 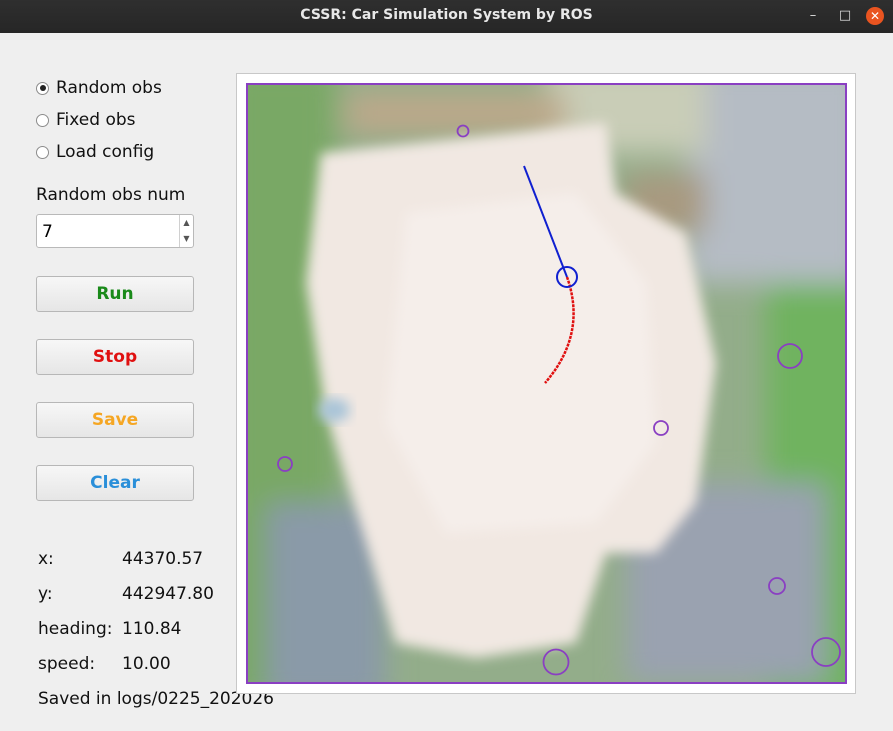 I want to click on window-title: CSSR: Car Simulation System by ROS, so click(x=446, y=15).